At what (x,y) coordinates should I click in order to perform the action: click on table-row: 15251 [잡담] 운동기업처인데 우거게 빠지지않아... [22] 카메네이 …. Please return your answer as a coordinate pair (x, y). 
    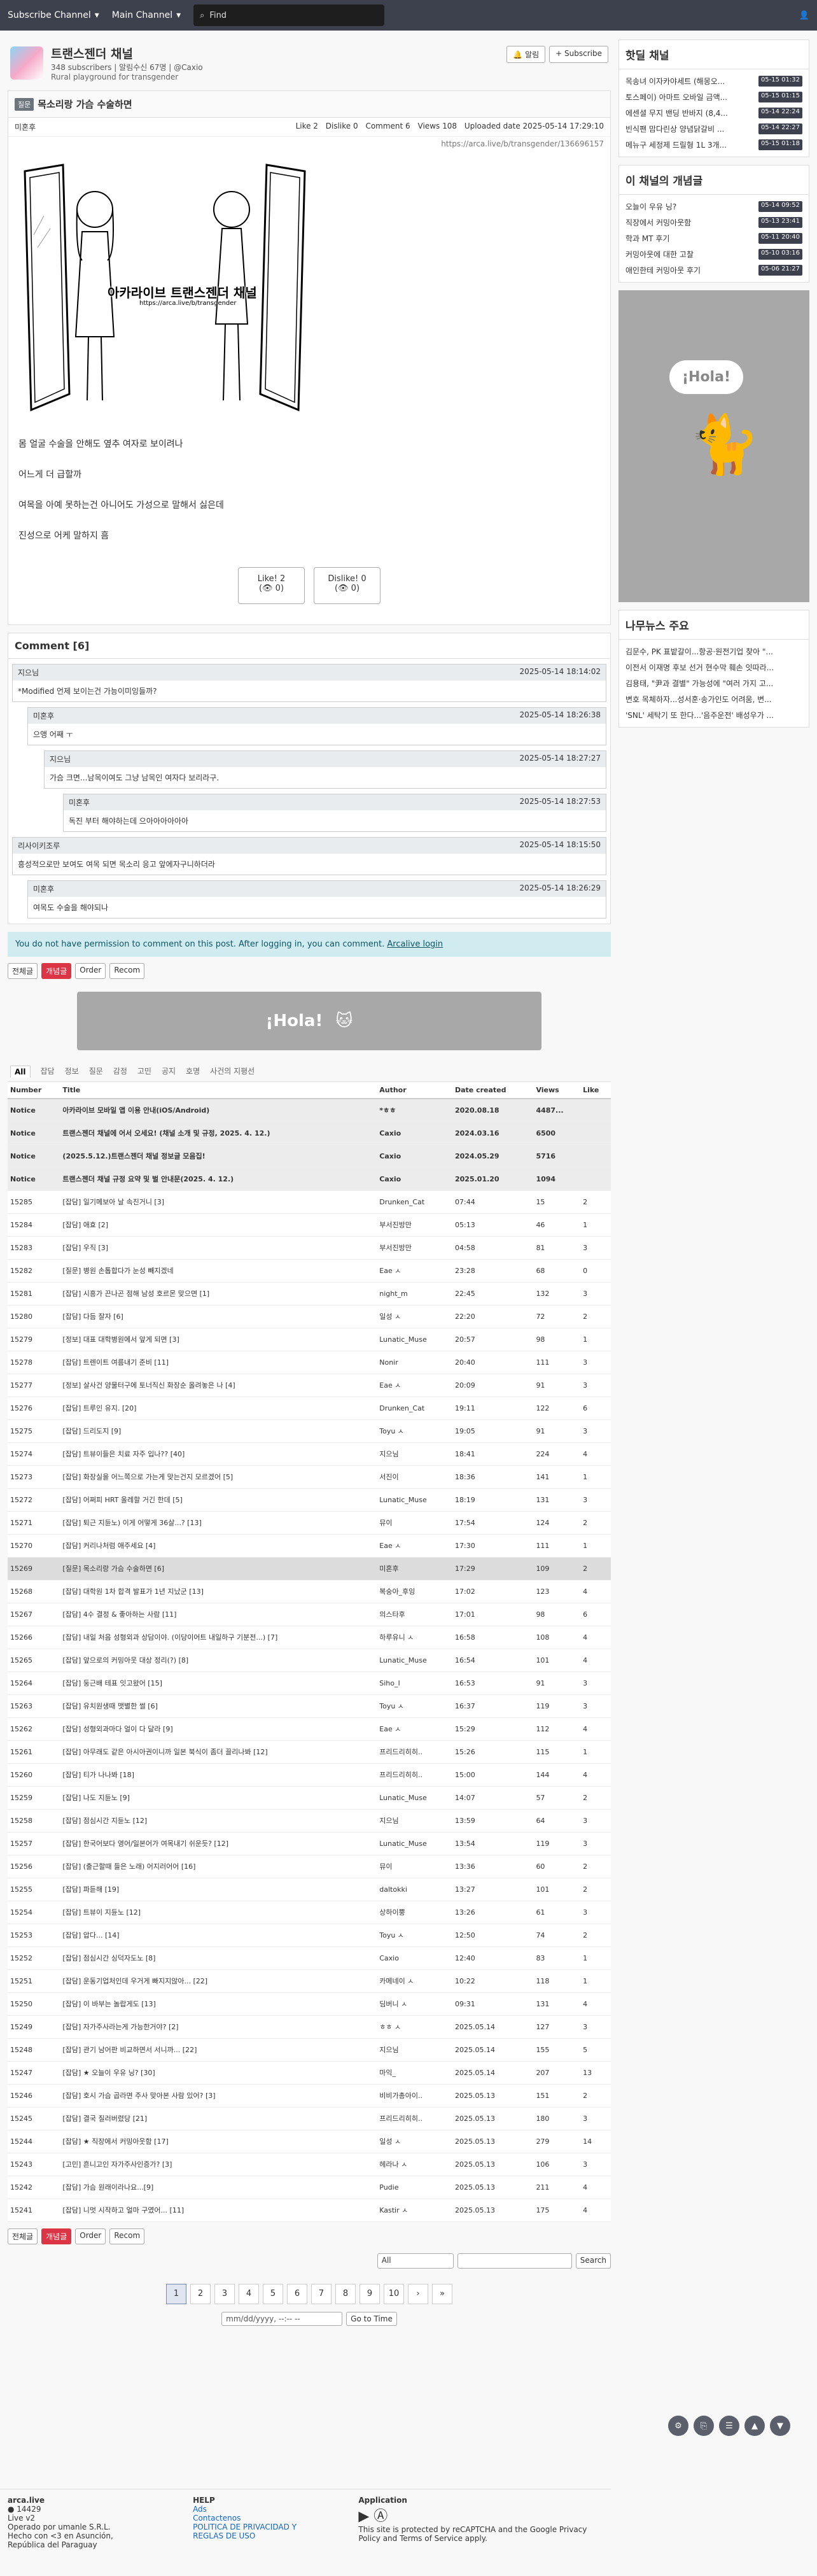
    Looking at the image, I should click on (310, 1981).